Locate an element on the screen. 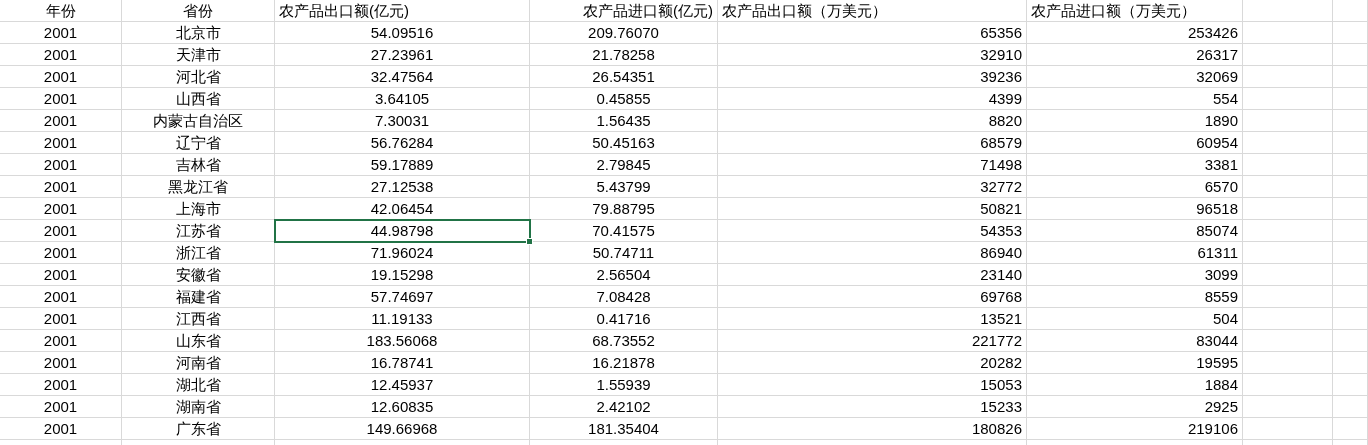 This screenshot has width=1368, height=445. table-cell: 8820 is located at coordinates (872, 121).